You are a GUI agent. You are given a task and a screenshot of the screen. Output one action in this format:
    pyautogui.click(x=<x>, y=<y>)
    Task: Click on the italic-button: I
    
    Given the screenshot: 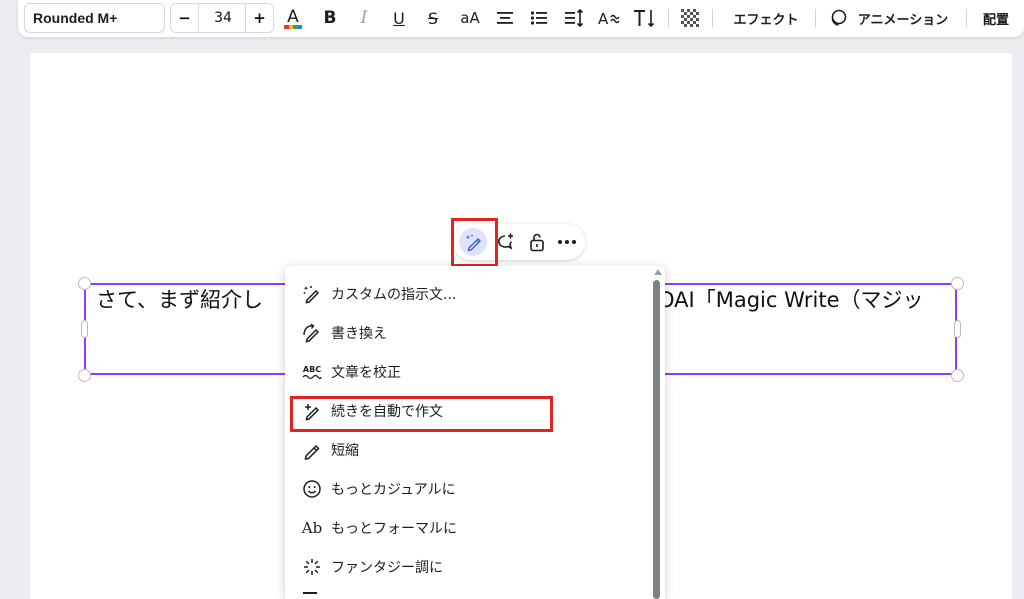 What is the action you would take?
    pyautogui.click(x=364, y=18)
    